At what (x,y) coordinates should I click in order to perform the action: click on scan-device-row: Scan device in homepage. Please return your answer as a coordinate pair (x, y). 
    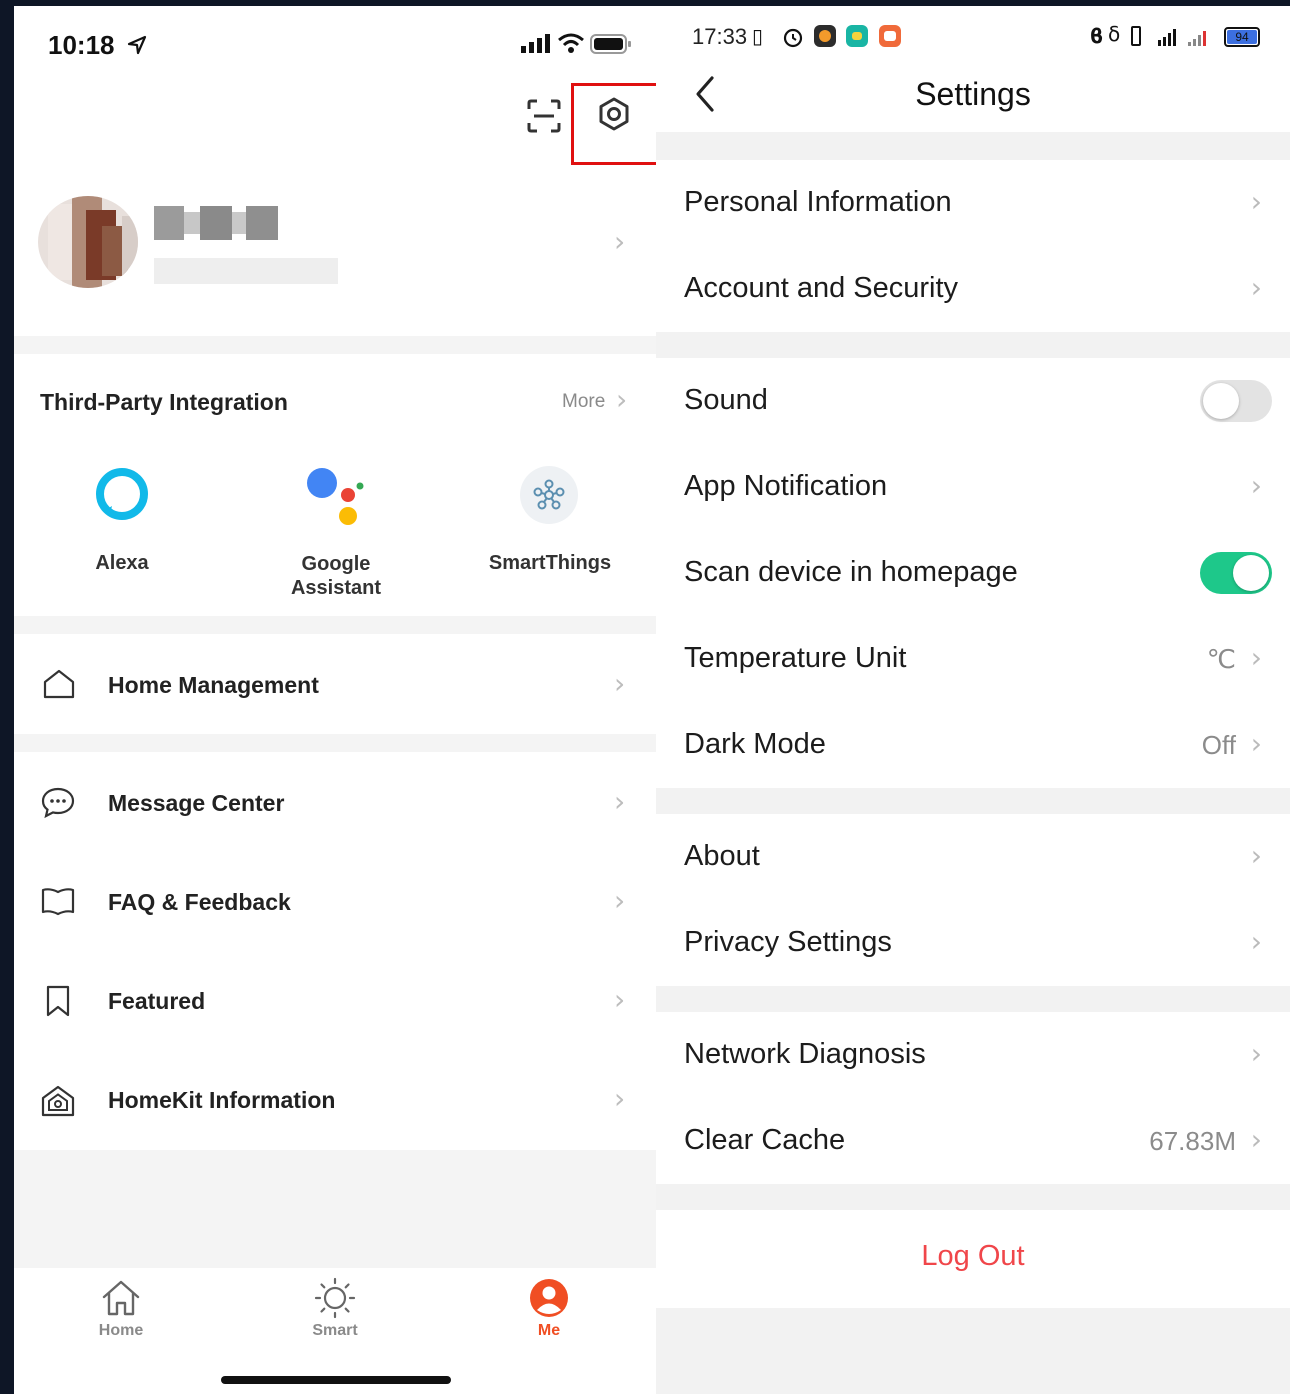
    Looking at the image, I should click on (973, 573).